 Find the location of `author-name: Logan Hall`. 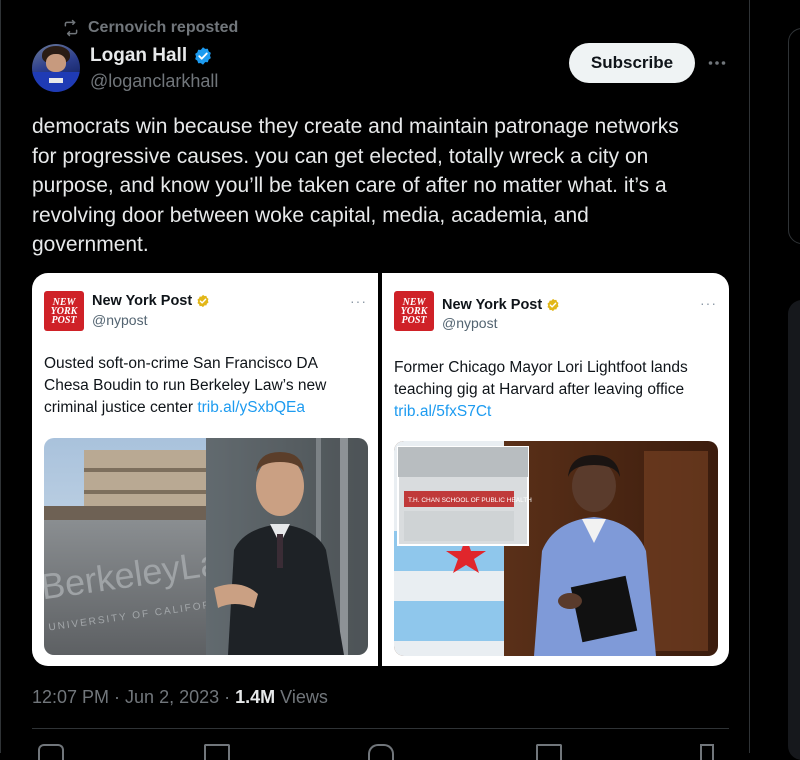

author-name: Logan Hall is located at coordinates (138, 56).